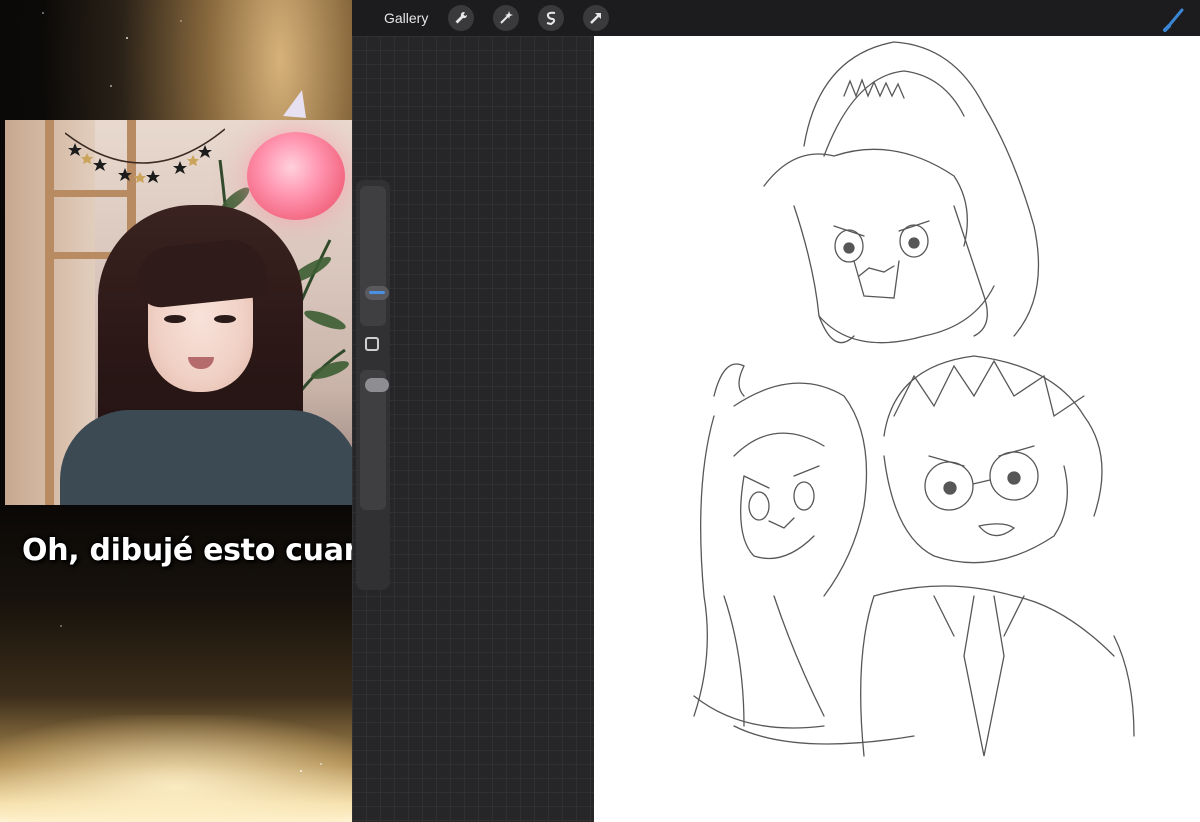  Describe the element at coordinates (187, 550) in the screenshot. I see `subtitle-caption: Oh, dibujé esto cuando` at that location.